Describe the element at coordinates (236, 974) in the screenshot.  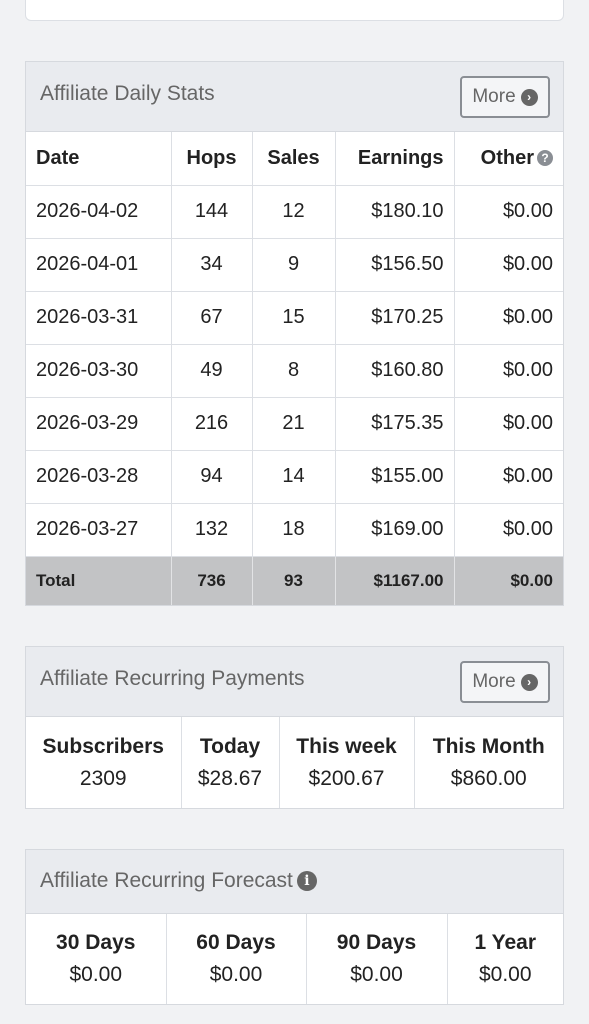
I see `forecast-60-value: $0.00` at that location.